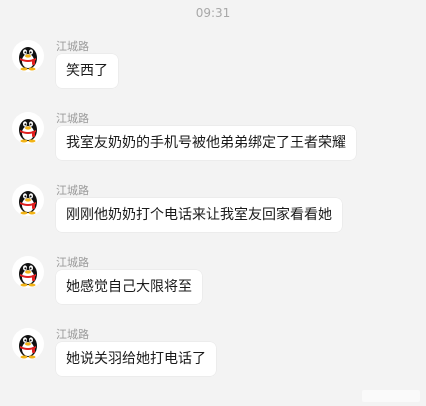 The height and width of the screenshot is (406, 426). Describe the element at coordinates (129, 287) in the screenshot. I see `message-bubble: 她感觉自己大限将至` at that location.